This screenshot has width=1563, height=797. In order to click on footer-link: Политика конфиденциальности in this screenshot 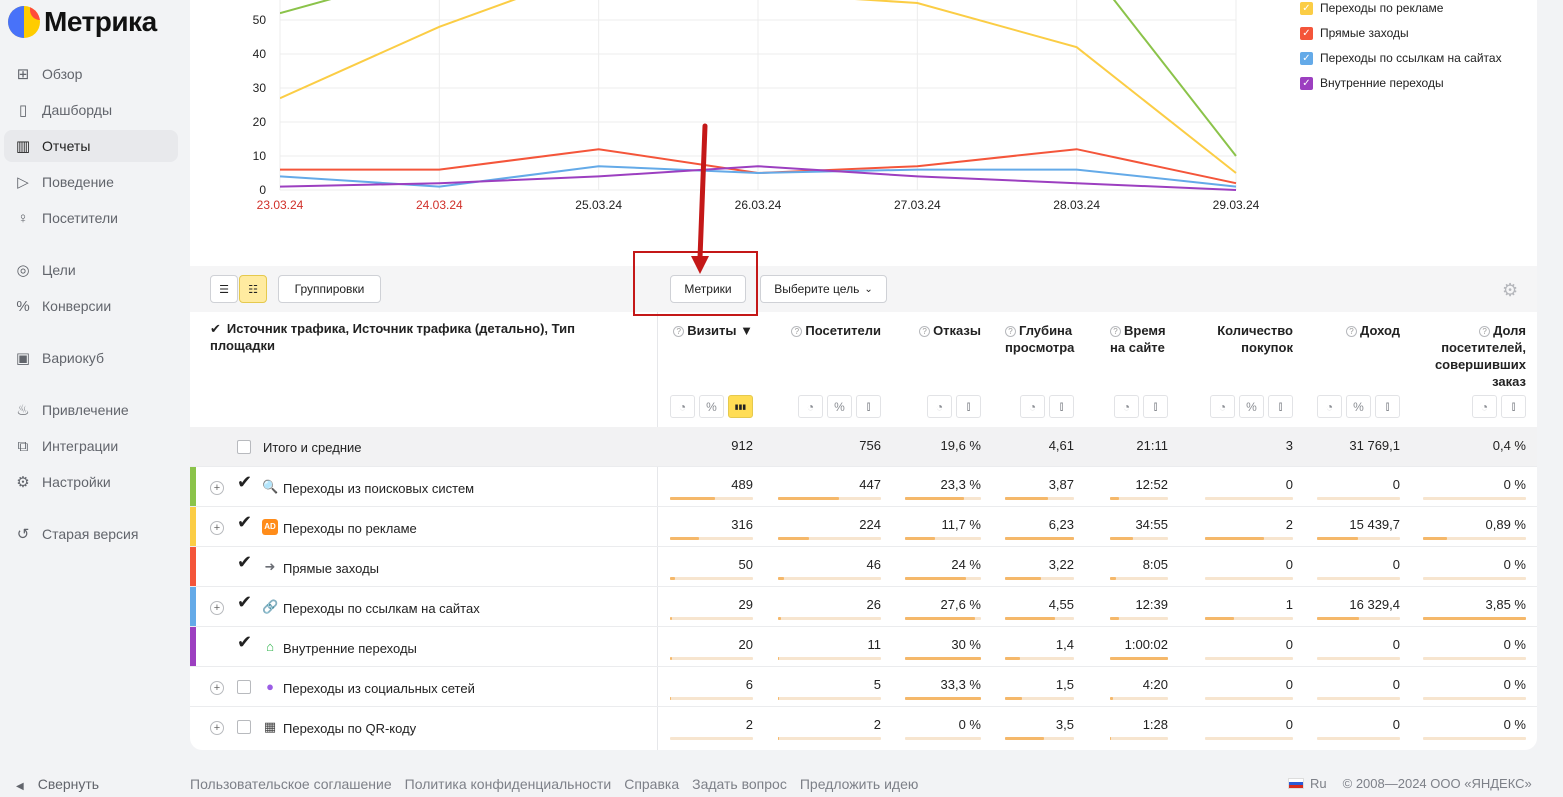, I will do `click(508, 784)`.